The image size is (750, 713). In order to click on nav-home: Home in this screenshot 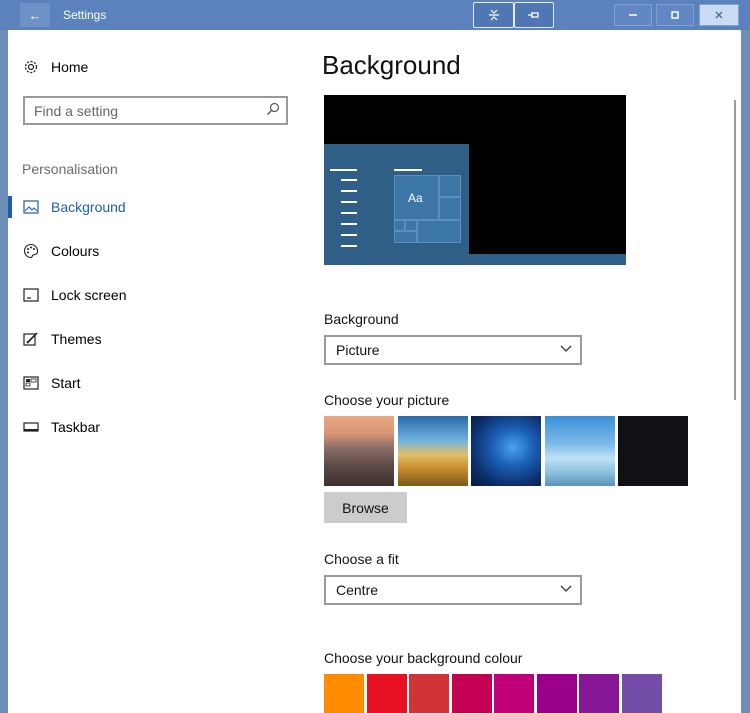, I will do `click(158, 67)`.